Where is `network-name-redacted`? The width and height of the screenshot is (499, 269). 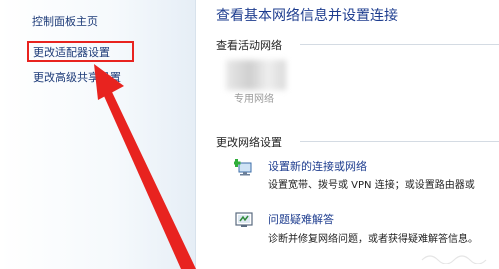 network-name-redacted is located at coordinates (256, 75).